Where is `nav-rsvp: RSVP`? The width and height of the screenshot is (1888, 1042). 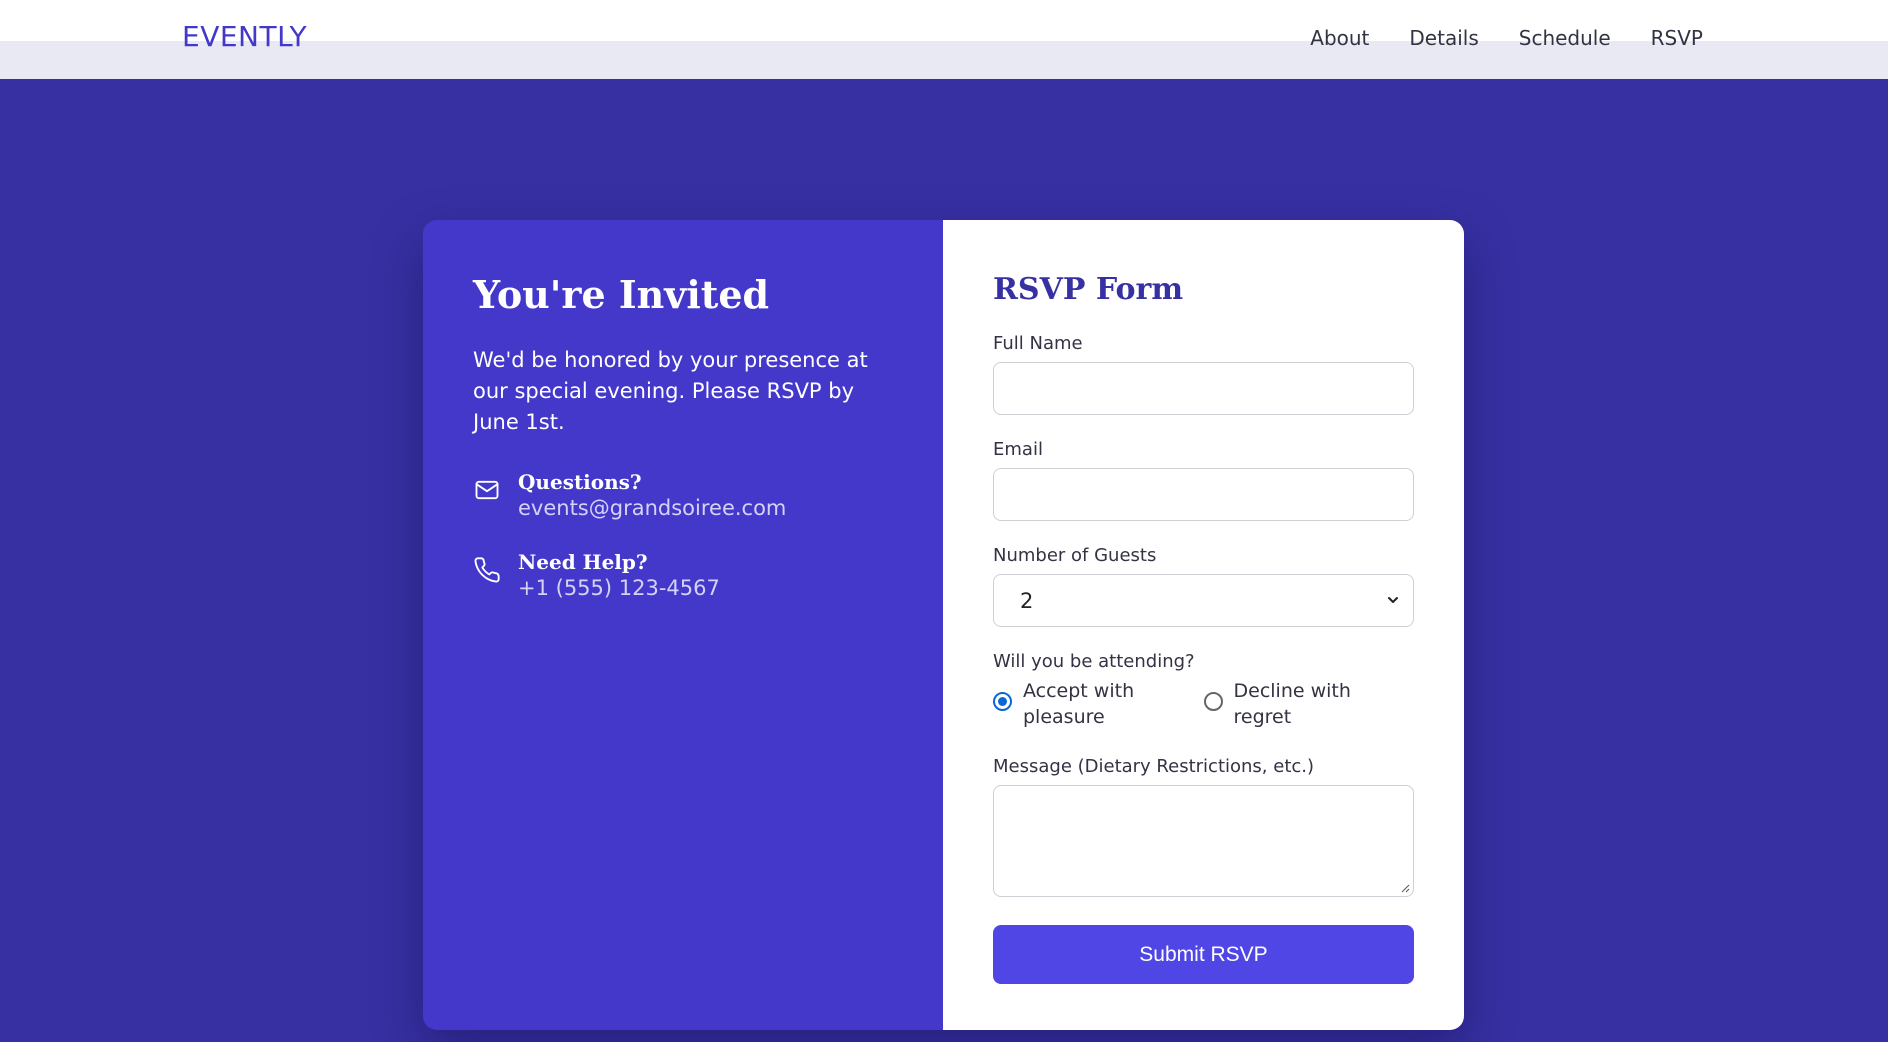 nav-rsvp: RSVP is located at coordinates (1677, 38).